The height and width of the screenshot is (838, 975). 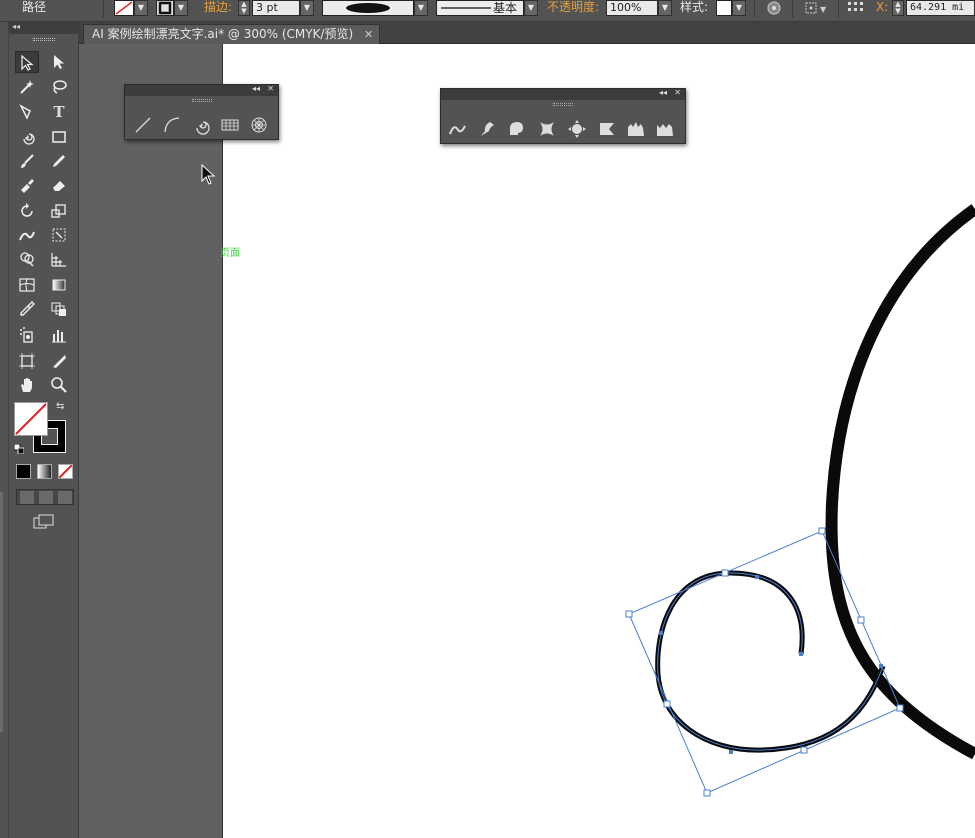 What do you see at coordinates (518, 130) in the screenshot?
I see `twirl-icon` at bounding box center [518, 130].